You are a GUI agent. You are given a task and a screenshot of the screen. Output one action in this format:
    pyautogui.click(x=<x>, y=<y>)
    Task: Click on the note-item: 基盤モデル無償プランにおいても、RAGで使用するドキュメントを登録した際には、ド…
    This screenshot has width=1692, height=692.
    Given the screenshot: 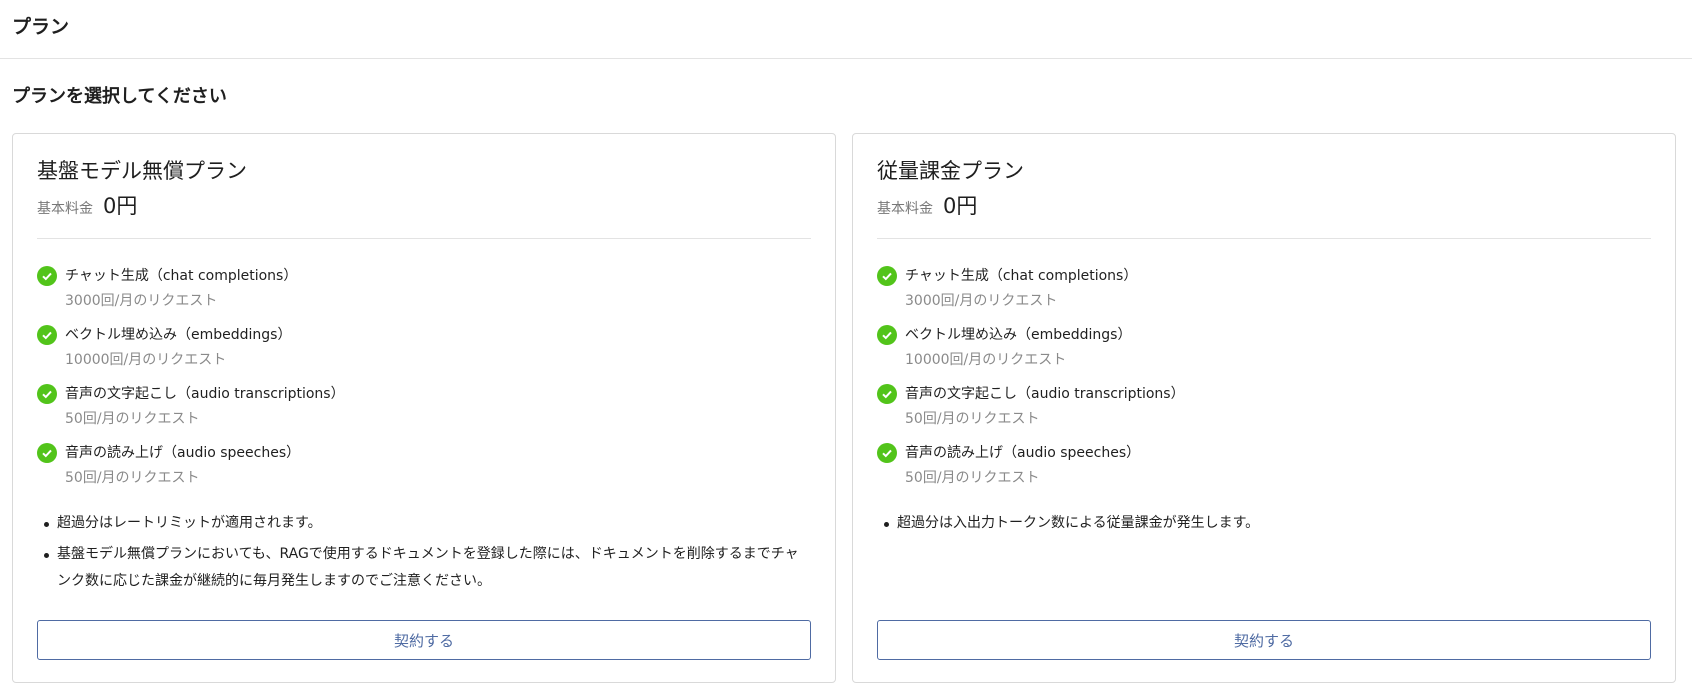 What is the action you would take?
    pyautogui.click(x=427, y=568)
    